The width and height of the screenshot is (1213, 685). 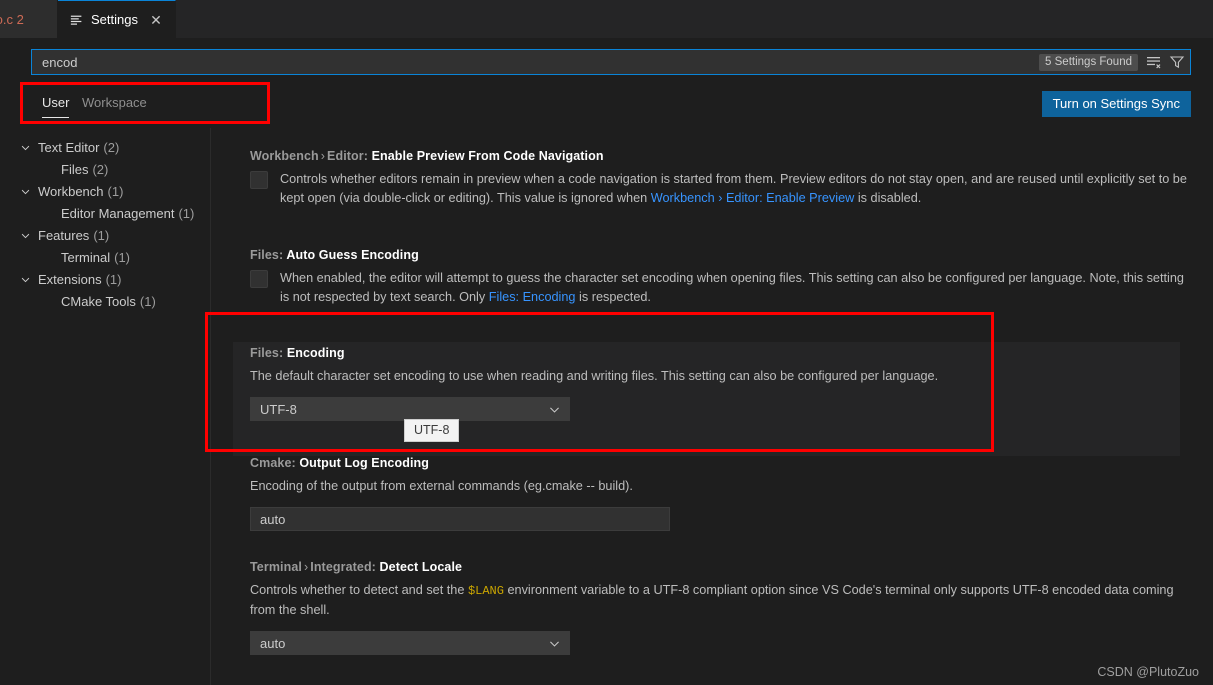 What do you see at coordinates (273, 519) in the screenshot?
I see `cmake-output-log-encoding-value: auto` at bounding box center [273, 519].